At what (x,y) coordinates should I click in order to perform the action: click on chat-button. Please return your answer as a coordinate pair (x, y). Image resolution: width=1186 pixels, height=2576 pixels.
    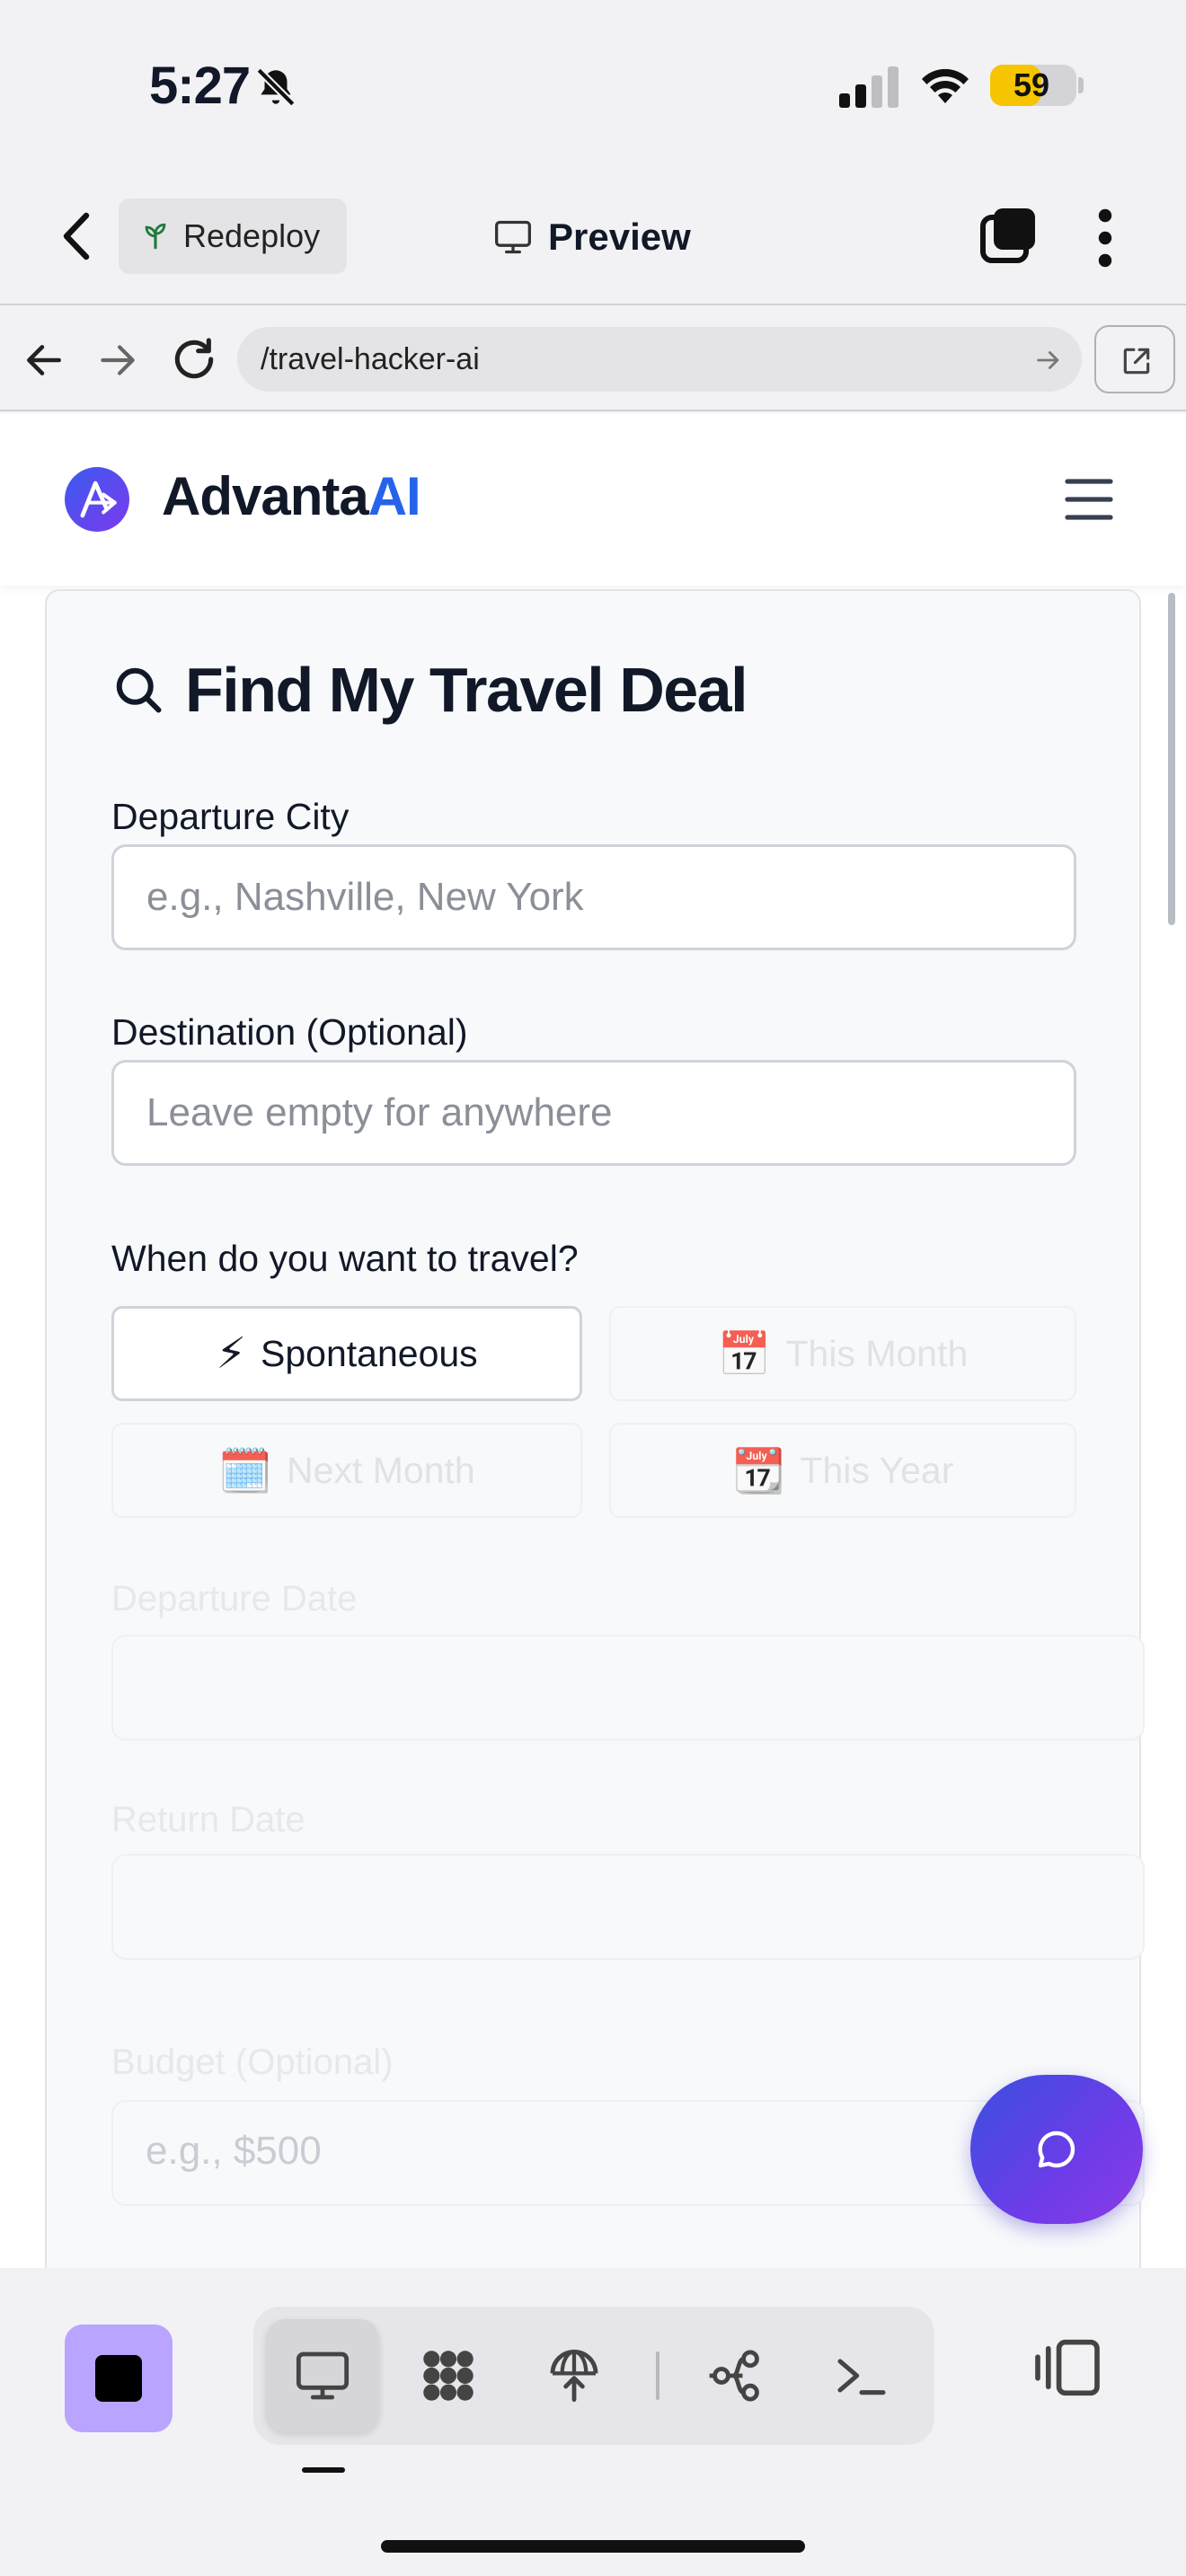
    Looking at the image, I should click on (1056, 2149).